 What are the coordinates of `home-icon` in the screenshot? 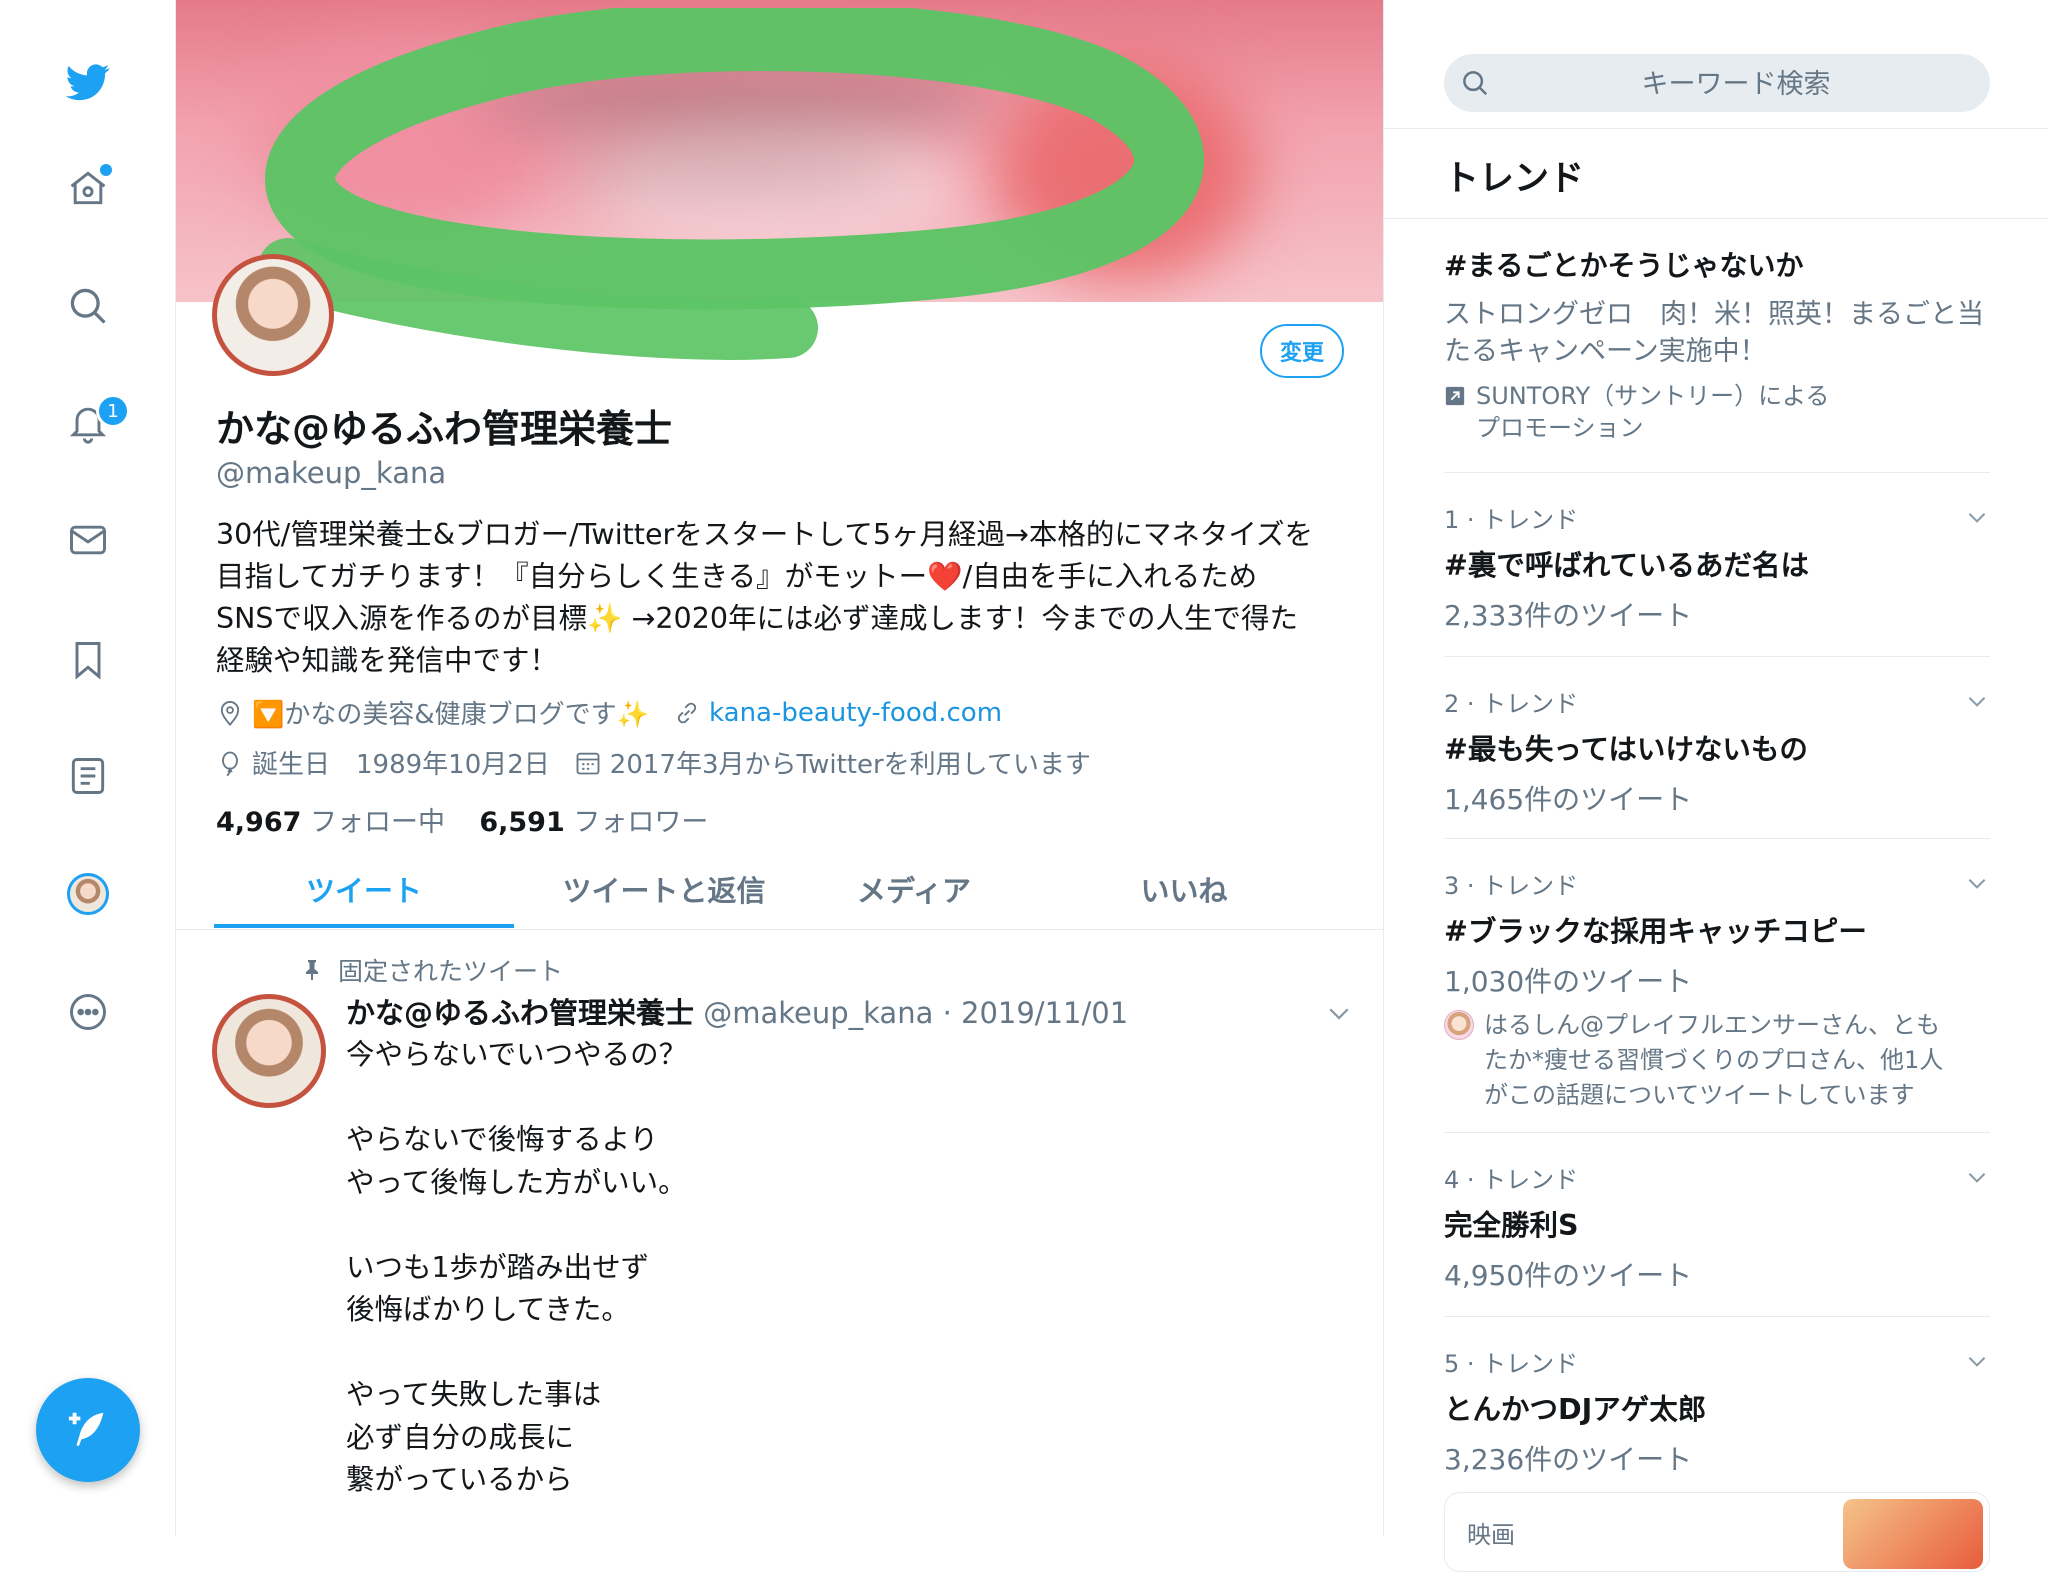 It's located at (88, 188).